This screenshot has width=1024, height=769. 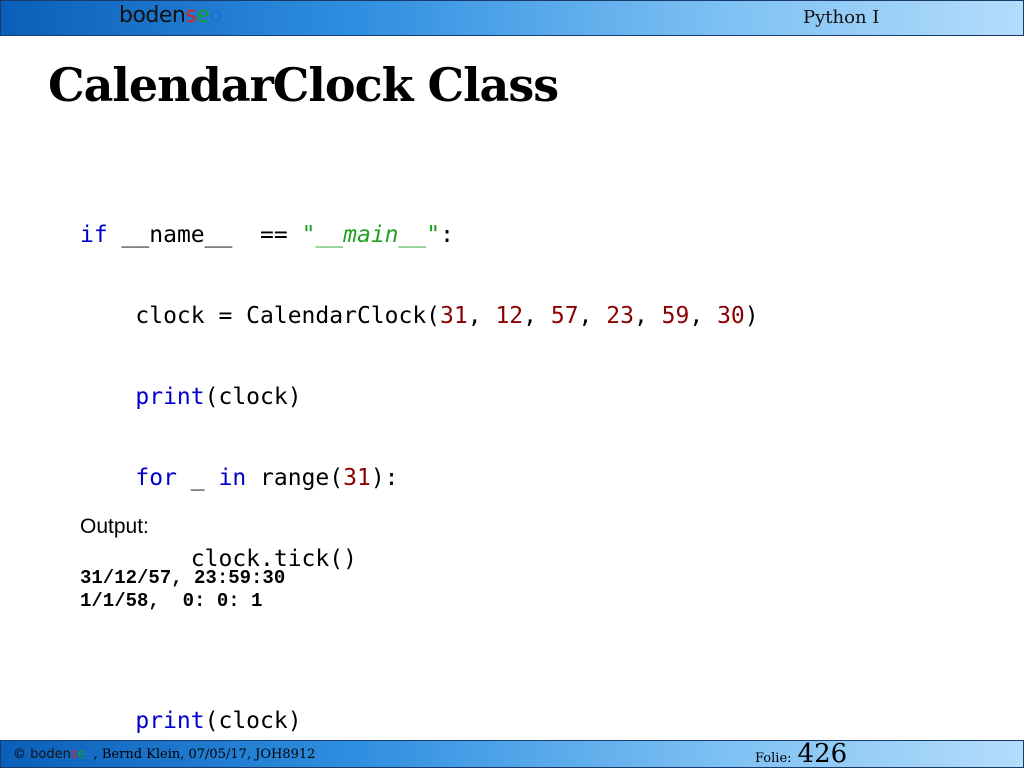 What do you see at coordinates (509, 316) in the screenshot?
I see `code-number: 12` at bounding box center [509, 316].